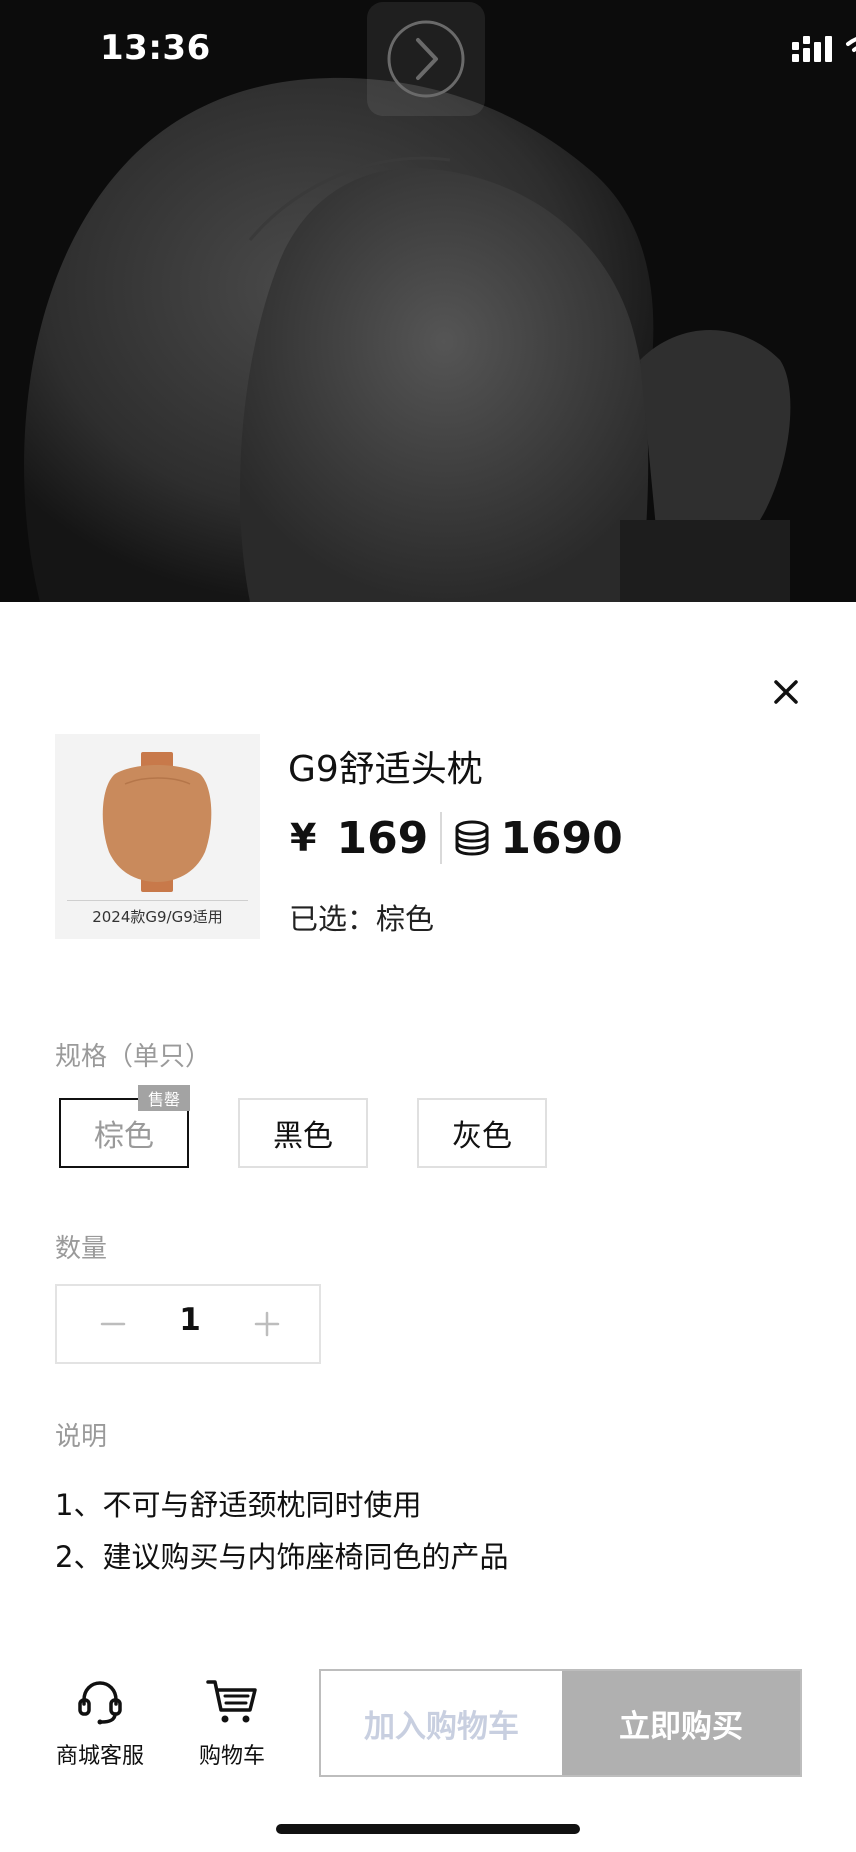  I want to click on currency-symbol: ¥, so click(303, 838).